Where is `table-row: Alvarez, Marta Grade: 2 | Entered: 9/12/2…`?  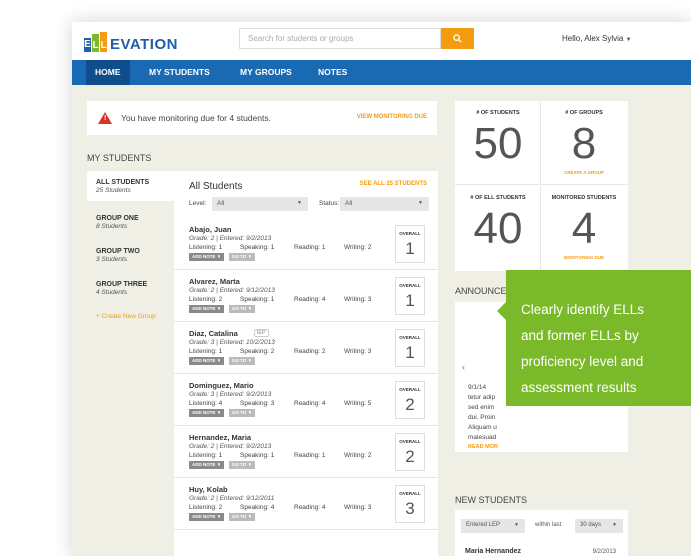
table-row: Alvarez, Marta Grade: 2 | Entered: 9/12/2… is located at coordinates (306, 297).